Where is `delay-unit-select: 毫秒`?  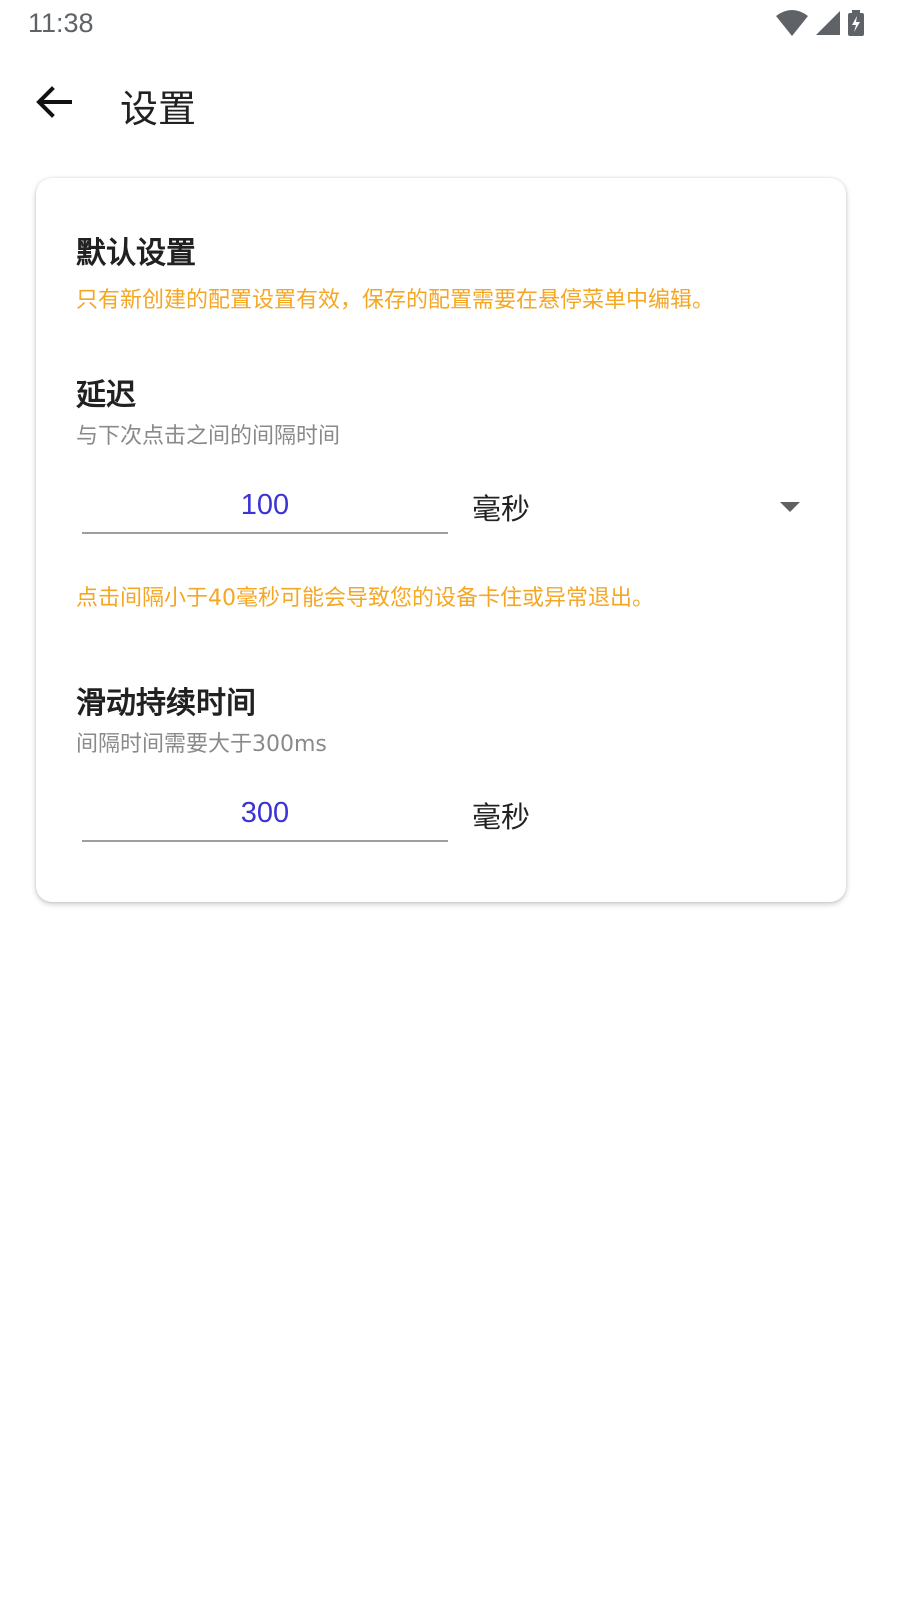 delay-unit-select: 毫秒 is located at coordinates (501, 507).